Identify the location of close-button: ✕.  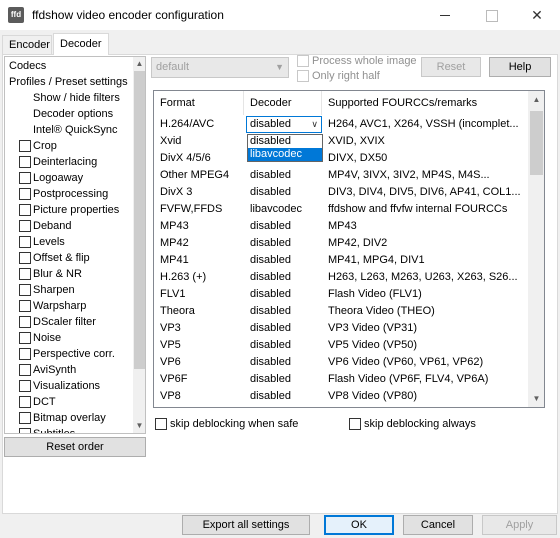
(537, 15).